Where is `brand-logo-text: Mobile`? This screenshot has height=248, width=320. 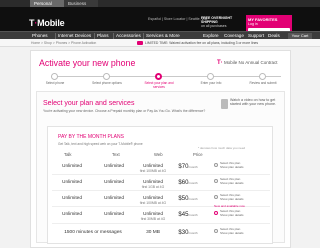
brand-logo-text: Mobile is located at coordinates (230, 62).